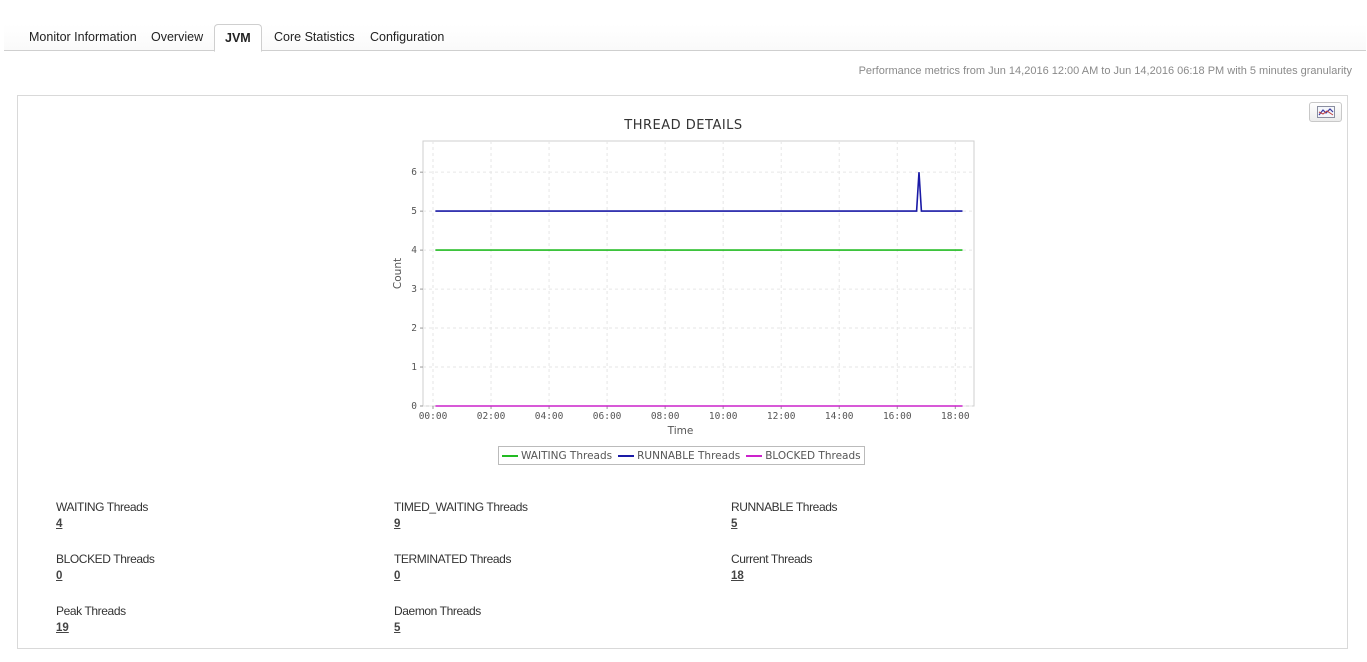 Image resolution: width=1367 pixels, height=662 pixels. Describe the element at coordinates (437, 611) in the screenshot. I see `metric-label: Daemon Threads` at that location.